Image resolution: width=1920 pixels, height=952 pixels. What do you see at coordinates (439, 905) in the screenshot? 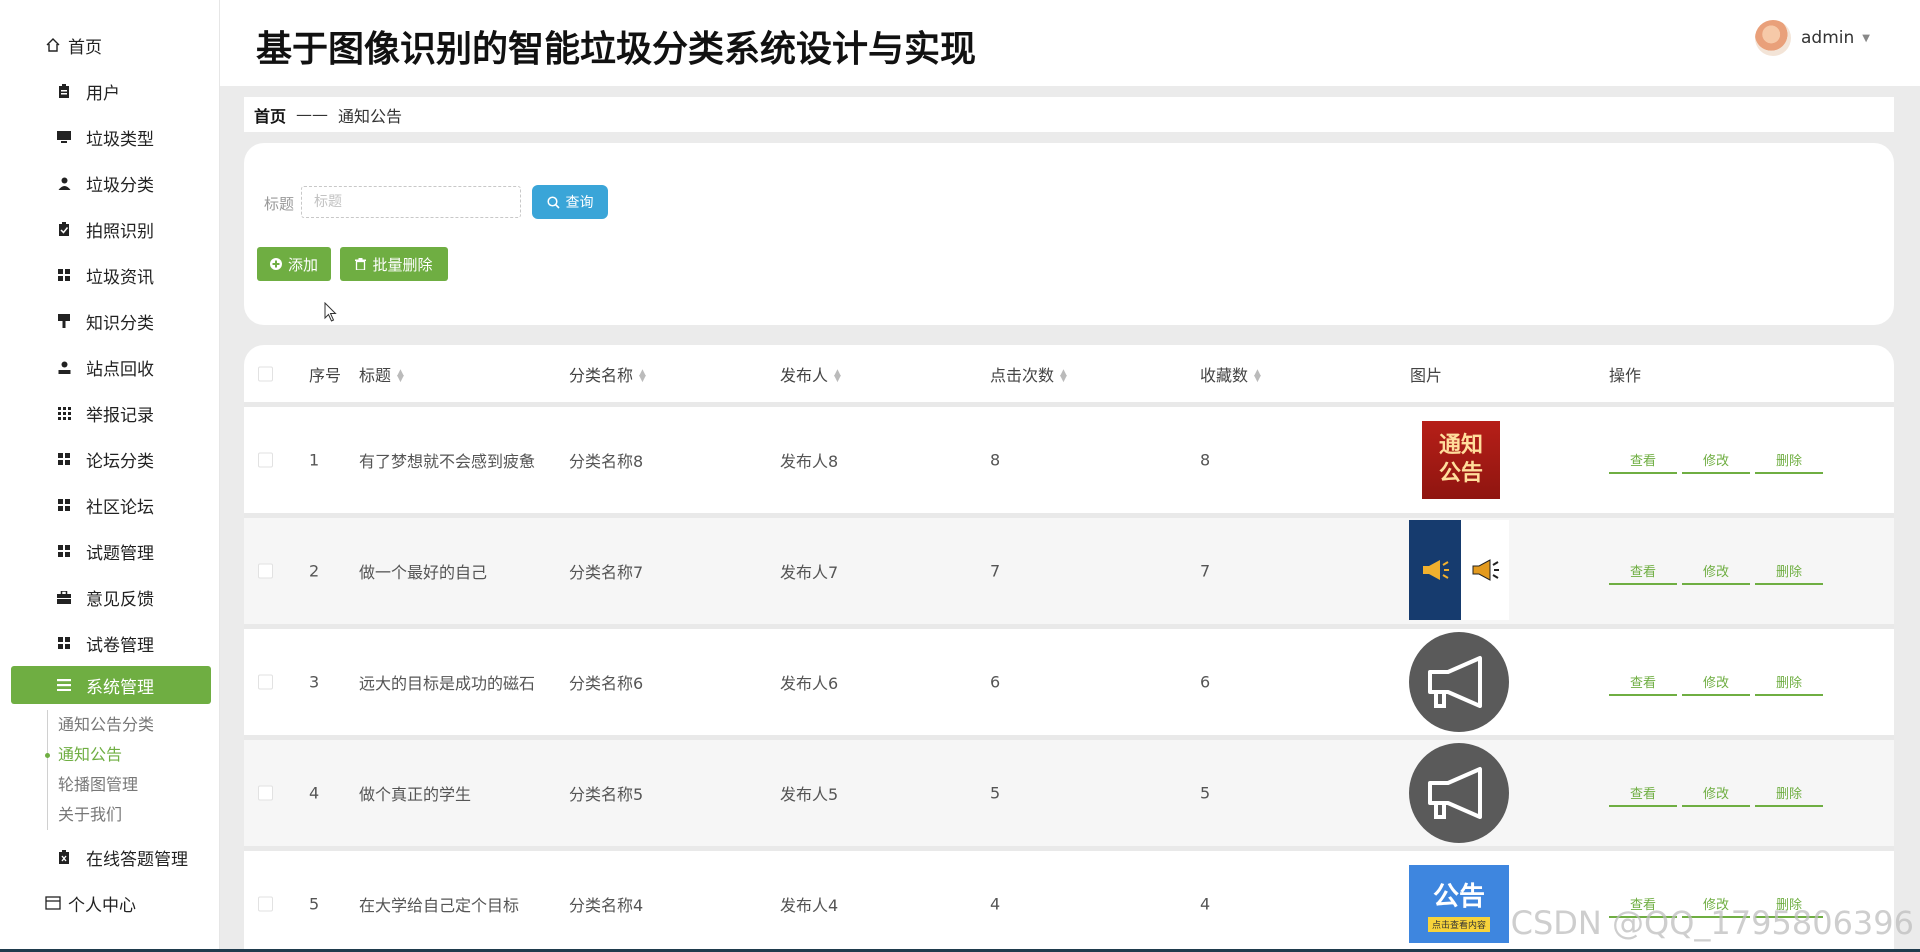
I see `cell-title: 在大学给自己定个目标` at bounding box center [439, 905].